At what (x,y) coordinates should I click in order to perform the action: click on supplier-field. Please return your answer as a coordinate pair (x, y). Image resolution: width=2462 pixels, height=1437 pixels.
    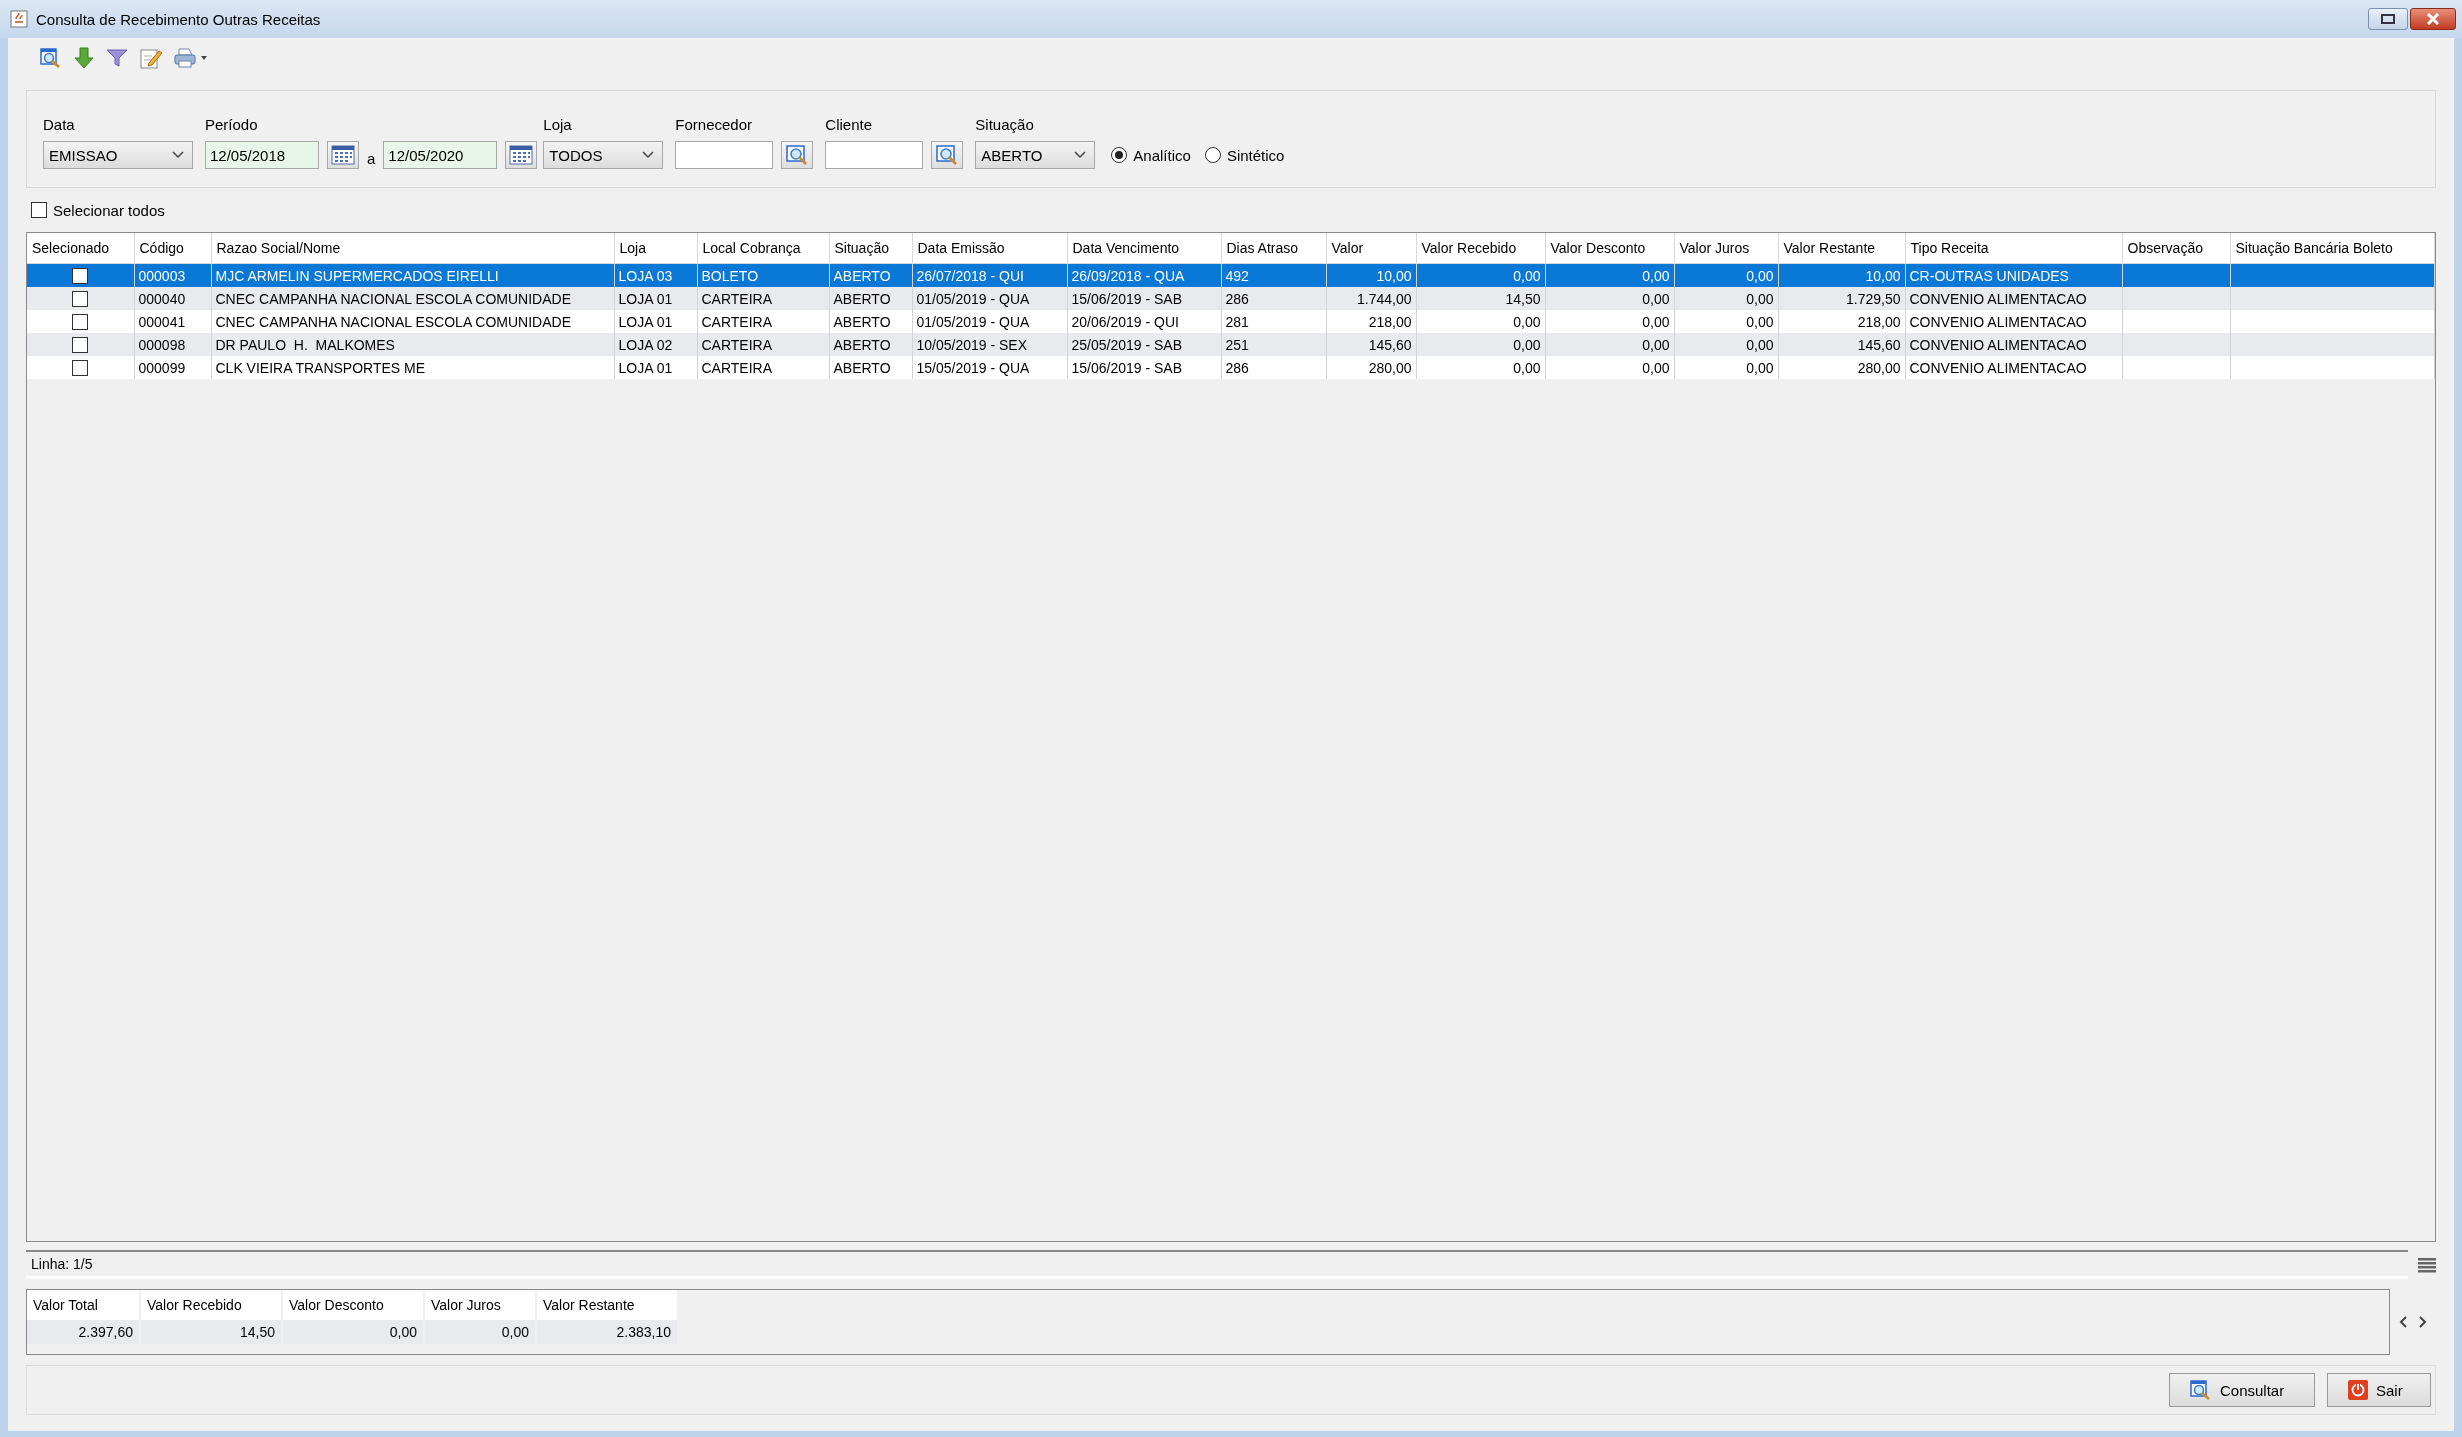
    Looking at the image, I should click on (724, 155).